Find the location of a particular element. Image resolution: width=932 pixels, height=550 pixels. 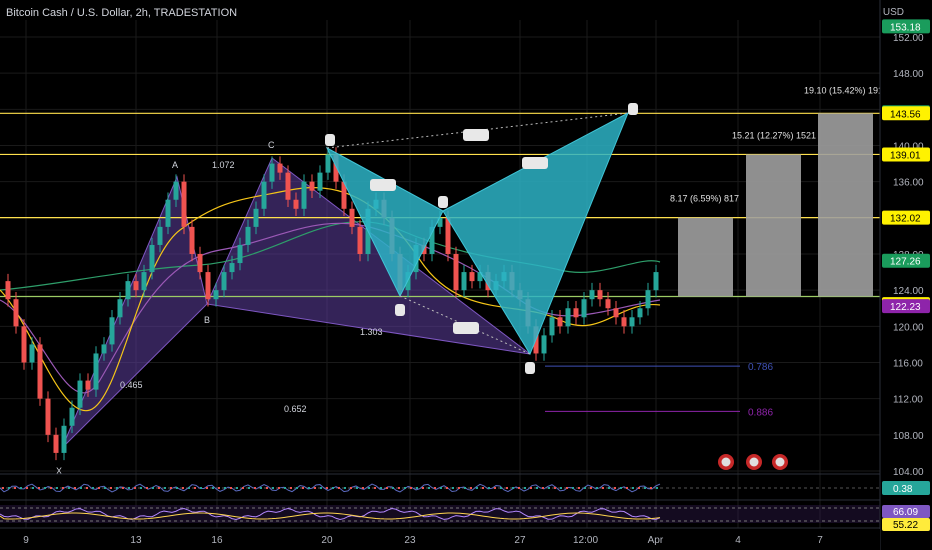

time-tick-label: 7 is located at coordinates (820, 540).